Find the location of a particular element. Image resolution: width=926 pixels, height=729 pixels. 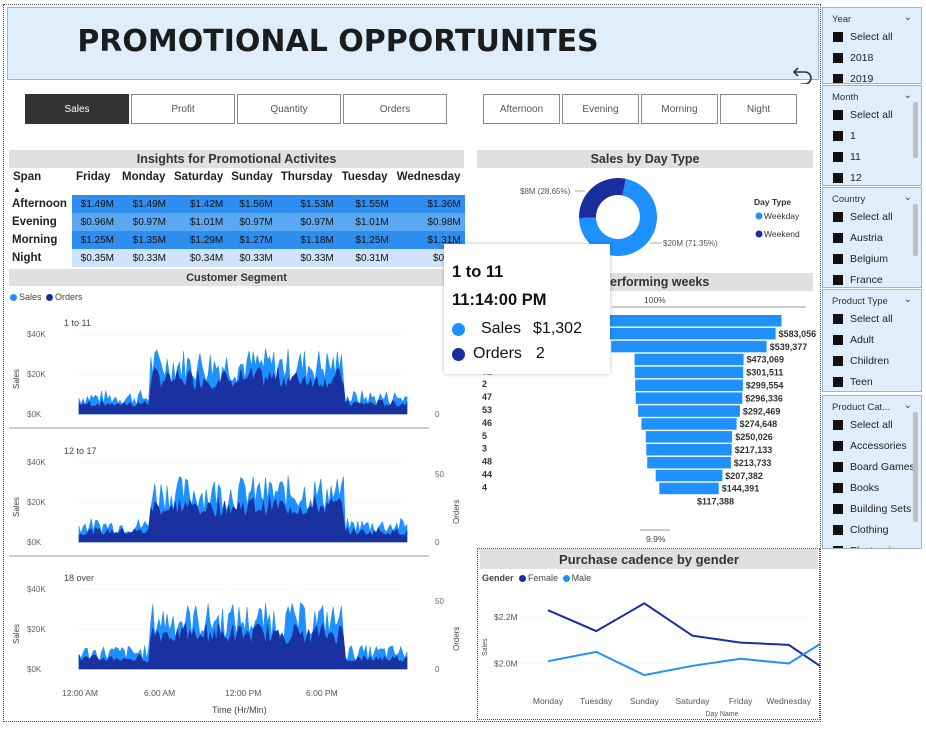

back-arrow-icon is located at coordinates (803, 74).